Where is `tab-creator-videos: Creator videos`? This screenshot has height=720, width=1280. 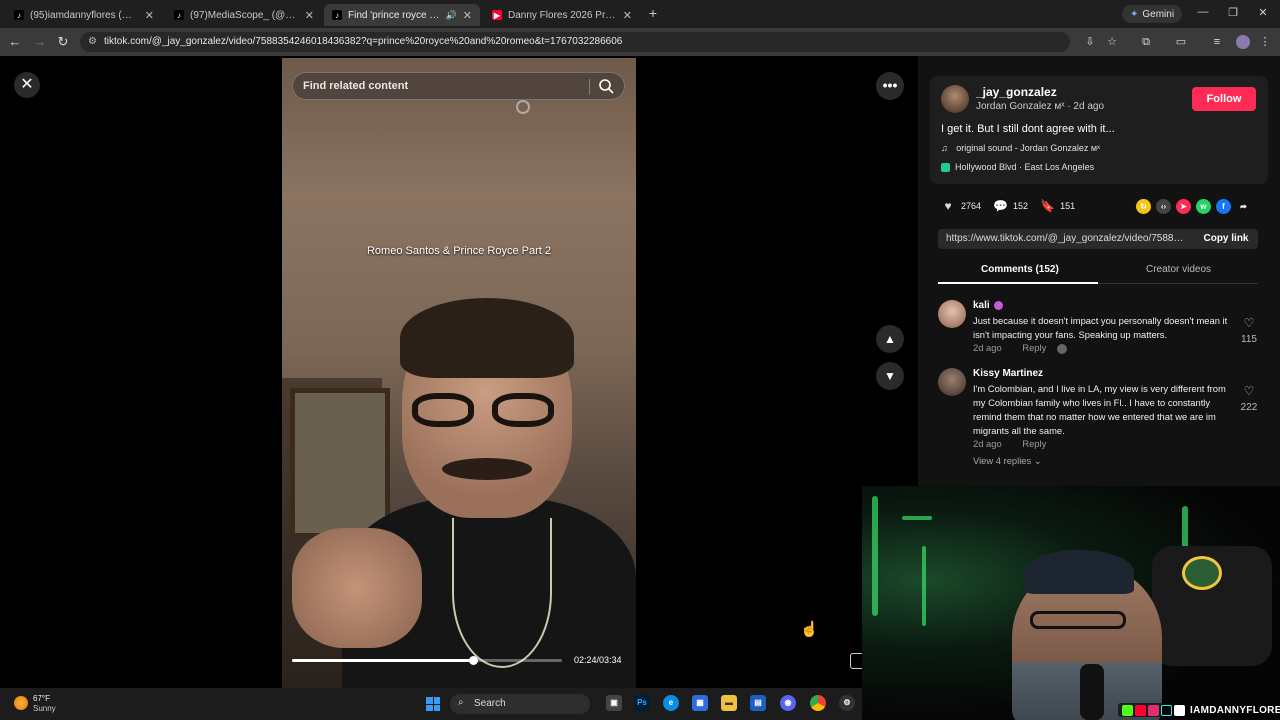 tab-creator-videos: Creator videos is located at coordinates (1178, 269).